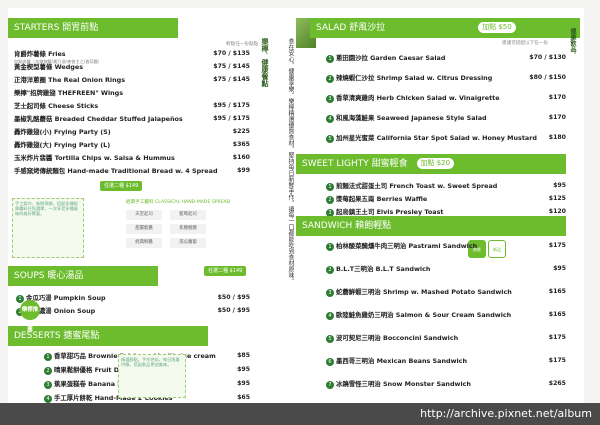  Describe the element at coordinates (497, 27) in the screenshot. I see `combo-label: 加點 $50` at that location.